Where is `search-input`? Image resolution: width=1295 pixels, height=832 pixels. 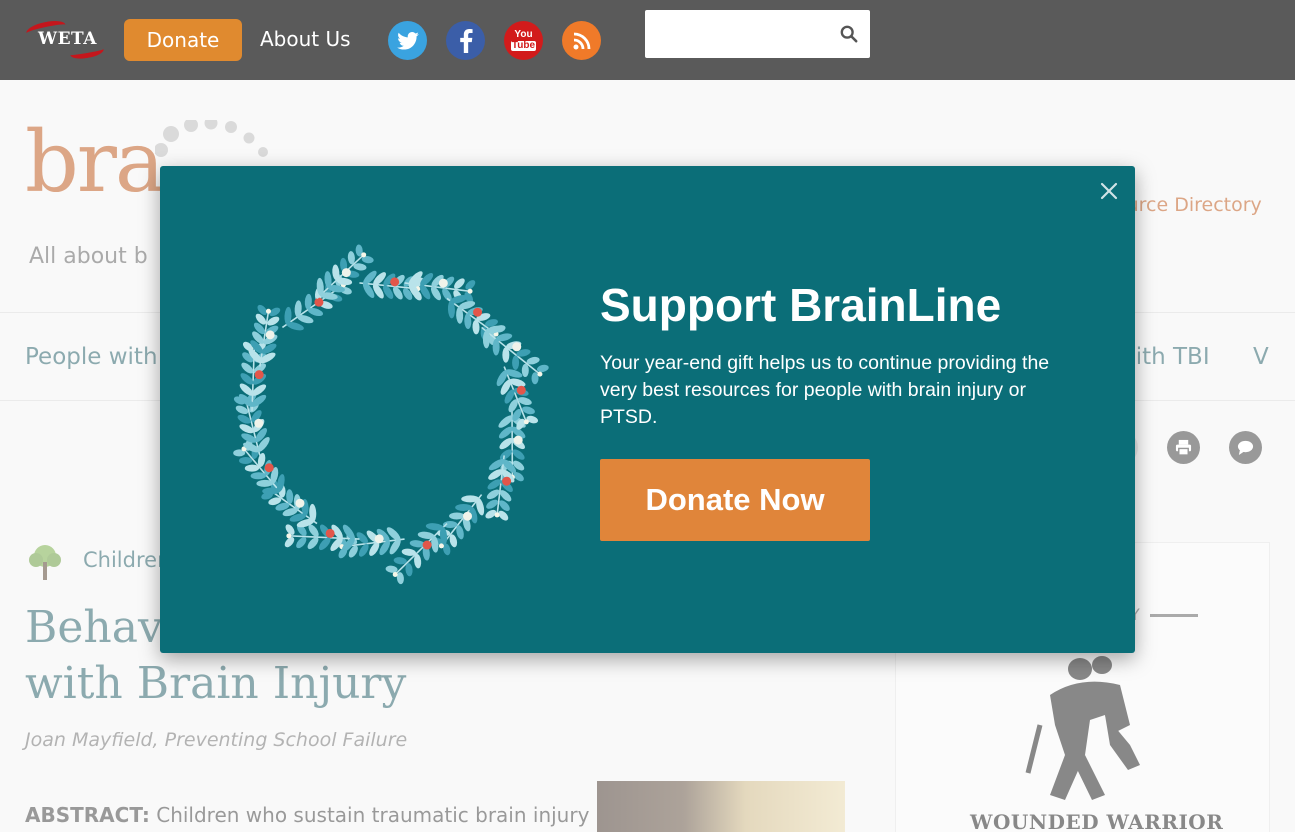 search-input is located at coordinates (735, 33).